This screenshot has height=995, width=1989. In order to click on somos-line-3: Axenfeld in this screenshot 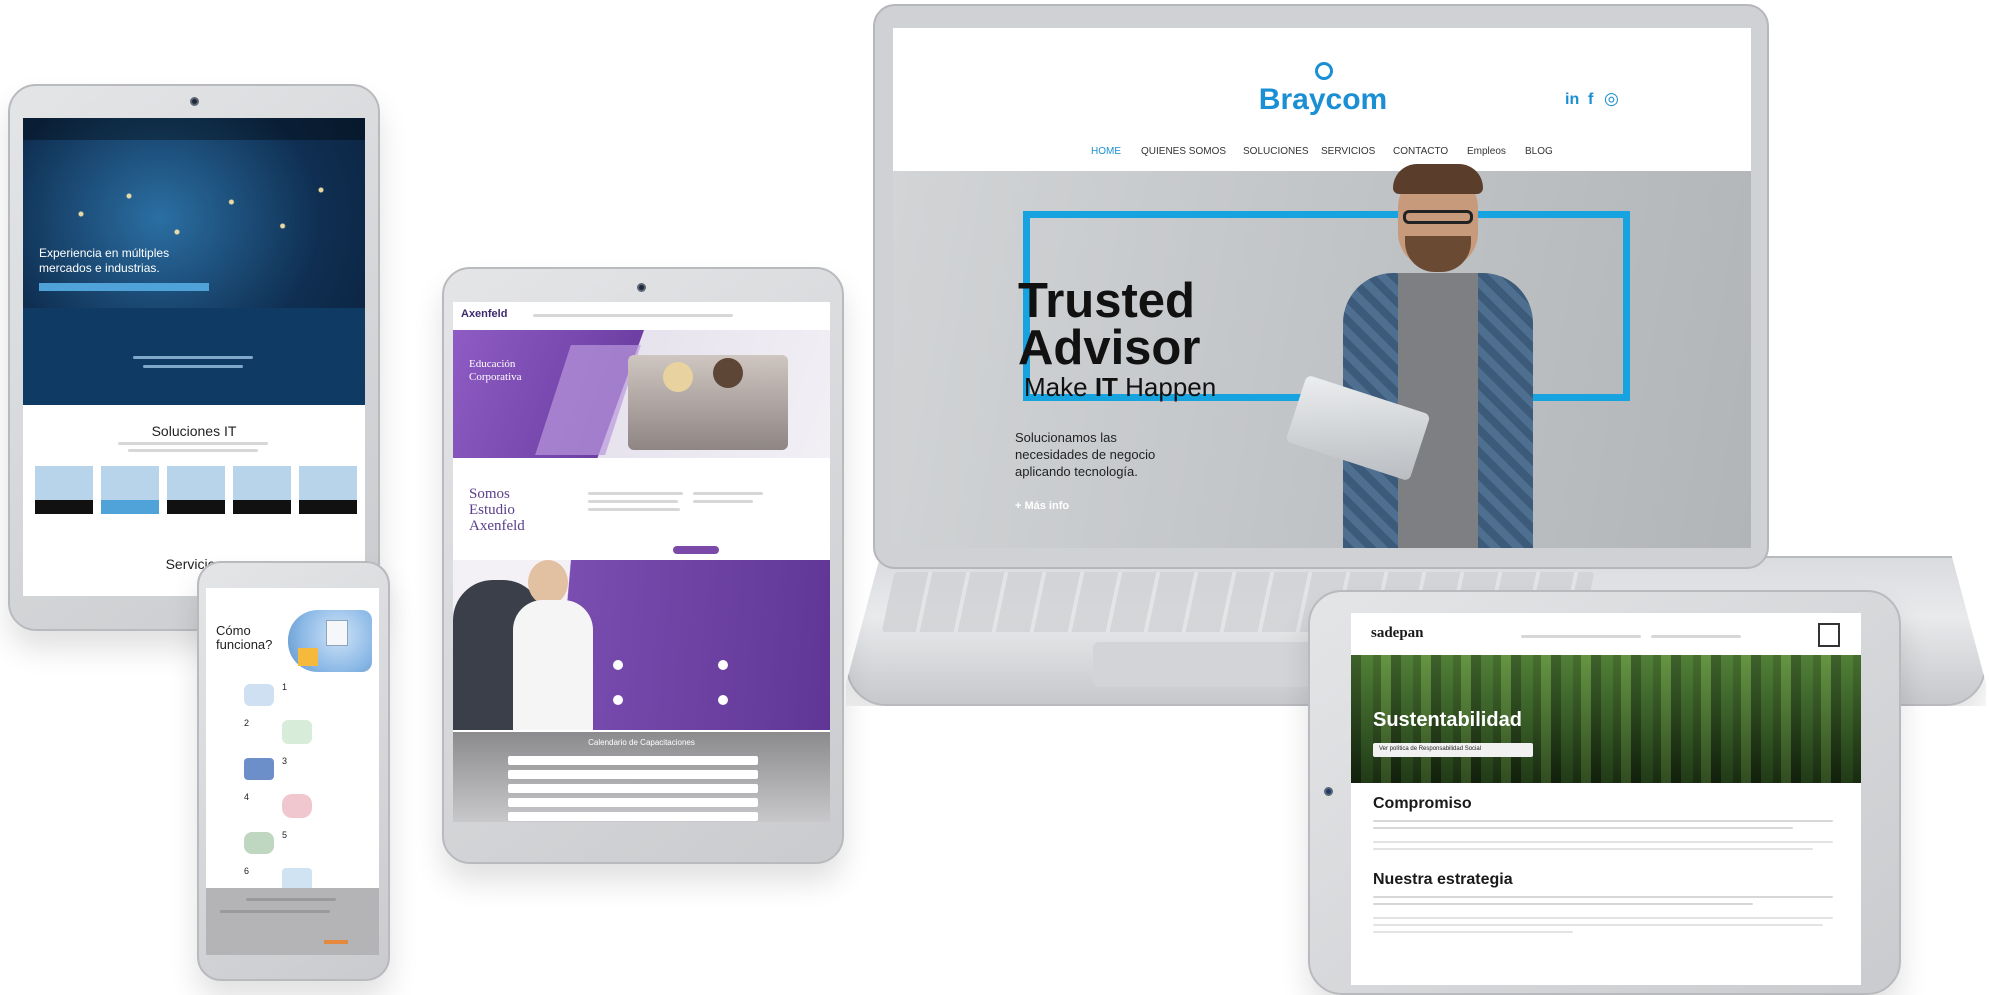, I will do `click(497, 526)`.